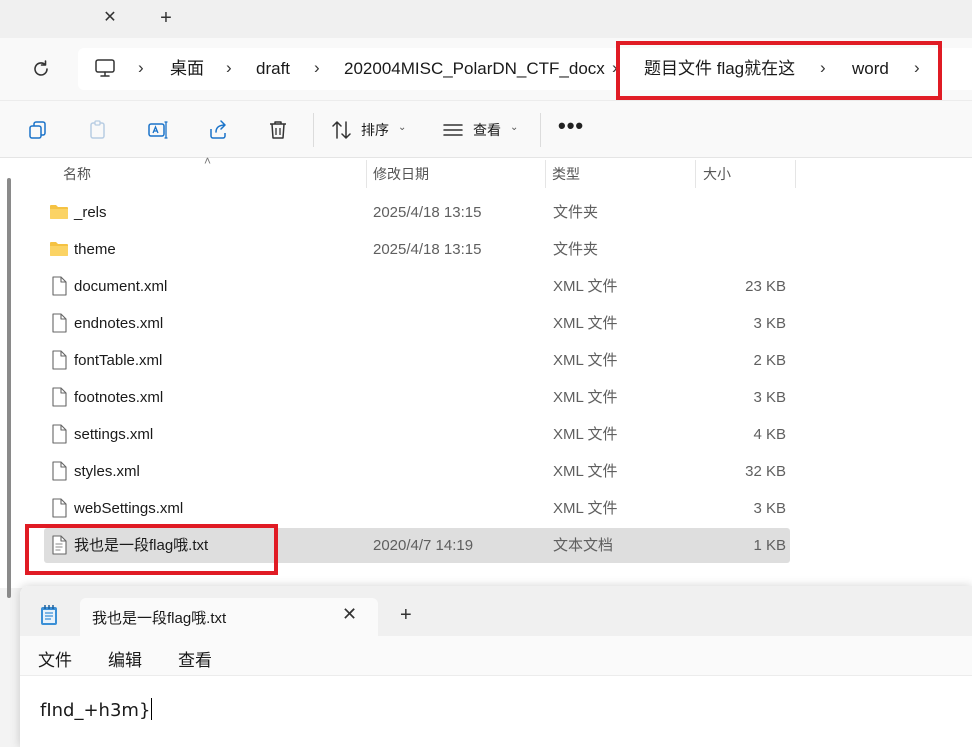 The height and width of the screenshot is (747, 972). I want to click on file-name: endnotes.xml, so click(119, 323).